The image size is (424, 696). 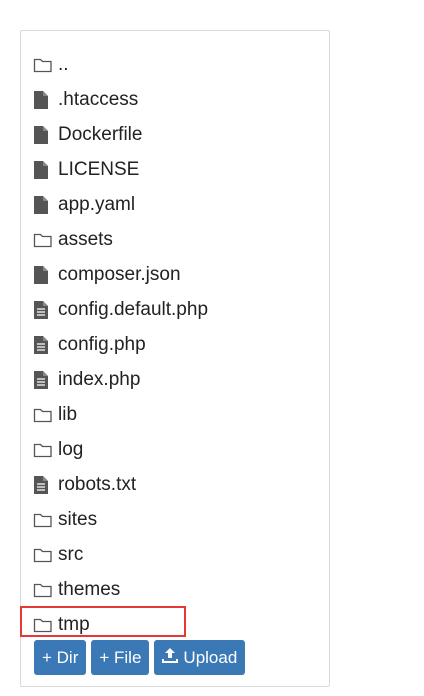 What do you see at coordinates (120, 449) in the screenshot?
I see `file-item-log: log` at bounding box center [120, 449].